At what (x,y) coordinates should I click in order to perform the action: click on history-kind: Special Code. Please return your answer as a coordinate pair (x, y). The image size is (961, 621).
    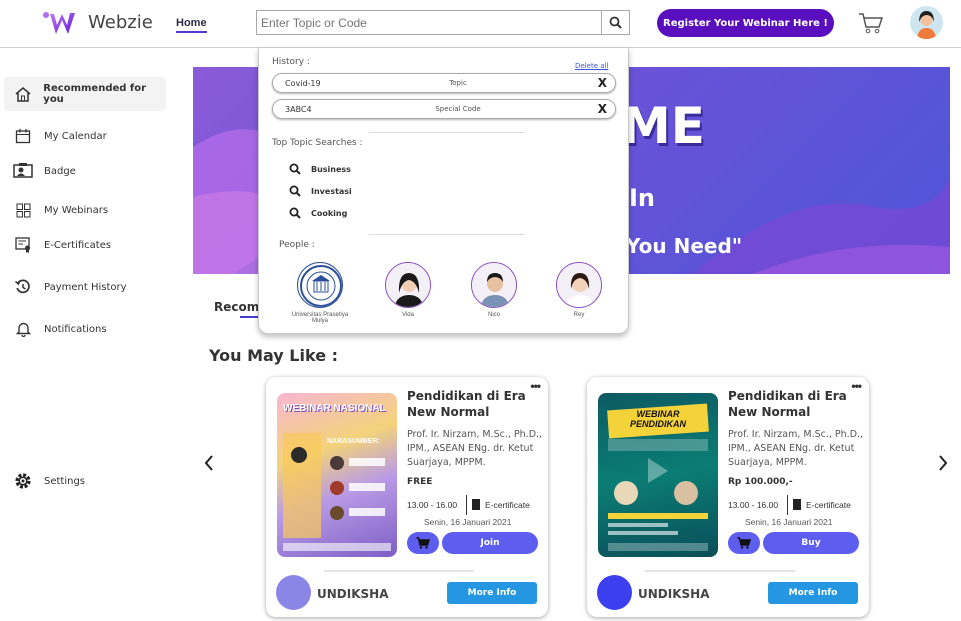
    Looking at the image, I should click on (458, 109).